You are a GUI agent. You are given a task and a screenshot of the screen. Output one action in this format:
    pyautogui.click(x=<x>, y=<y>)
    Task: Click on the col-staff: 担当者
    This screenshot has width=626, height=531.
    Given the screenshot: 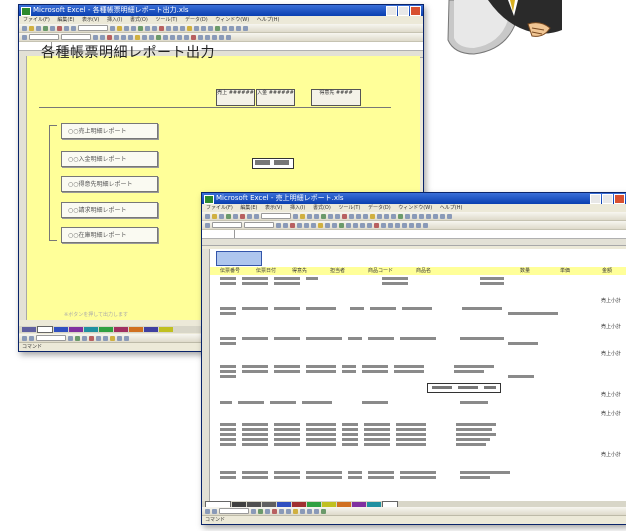 What is the action you would take?
    pyautogui.click(x=338, y=271)
    